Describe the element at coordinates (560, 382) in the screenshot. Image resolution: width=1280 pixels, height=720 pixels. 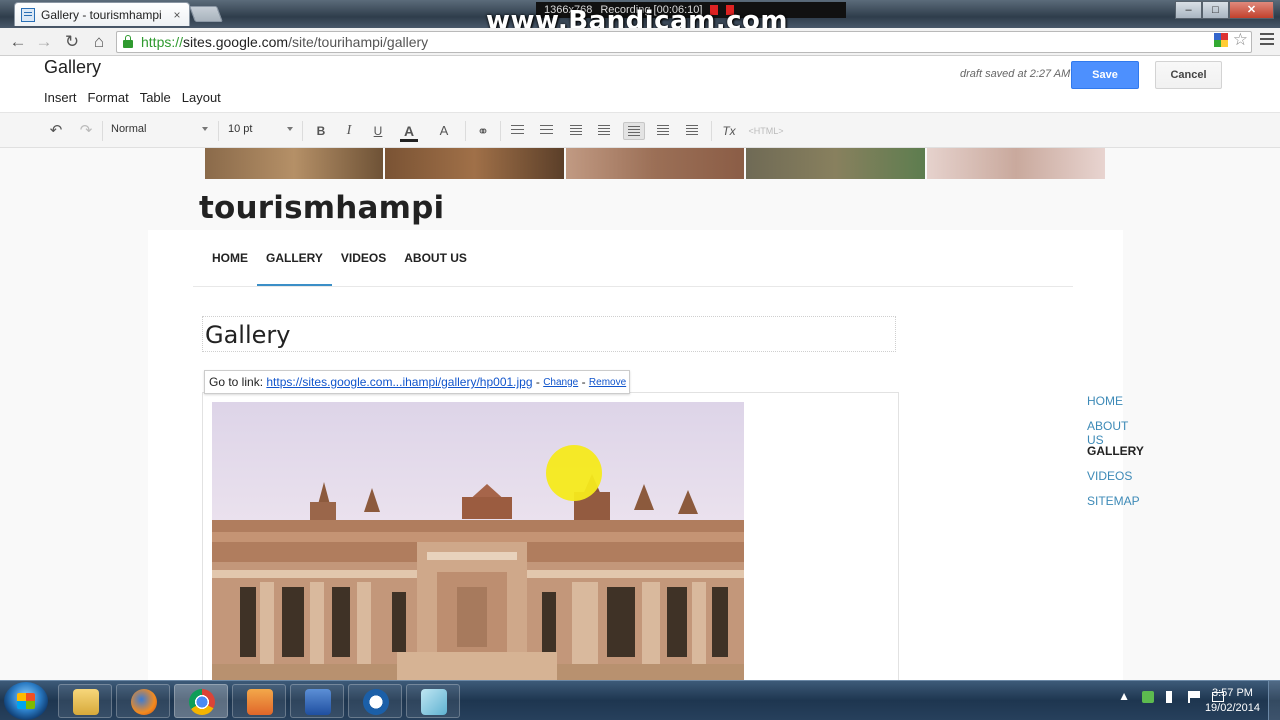
I see `link-change-button: Change` at that location.